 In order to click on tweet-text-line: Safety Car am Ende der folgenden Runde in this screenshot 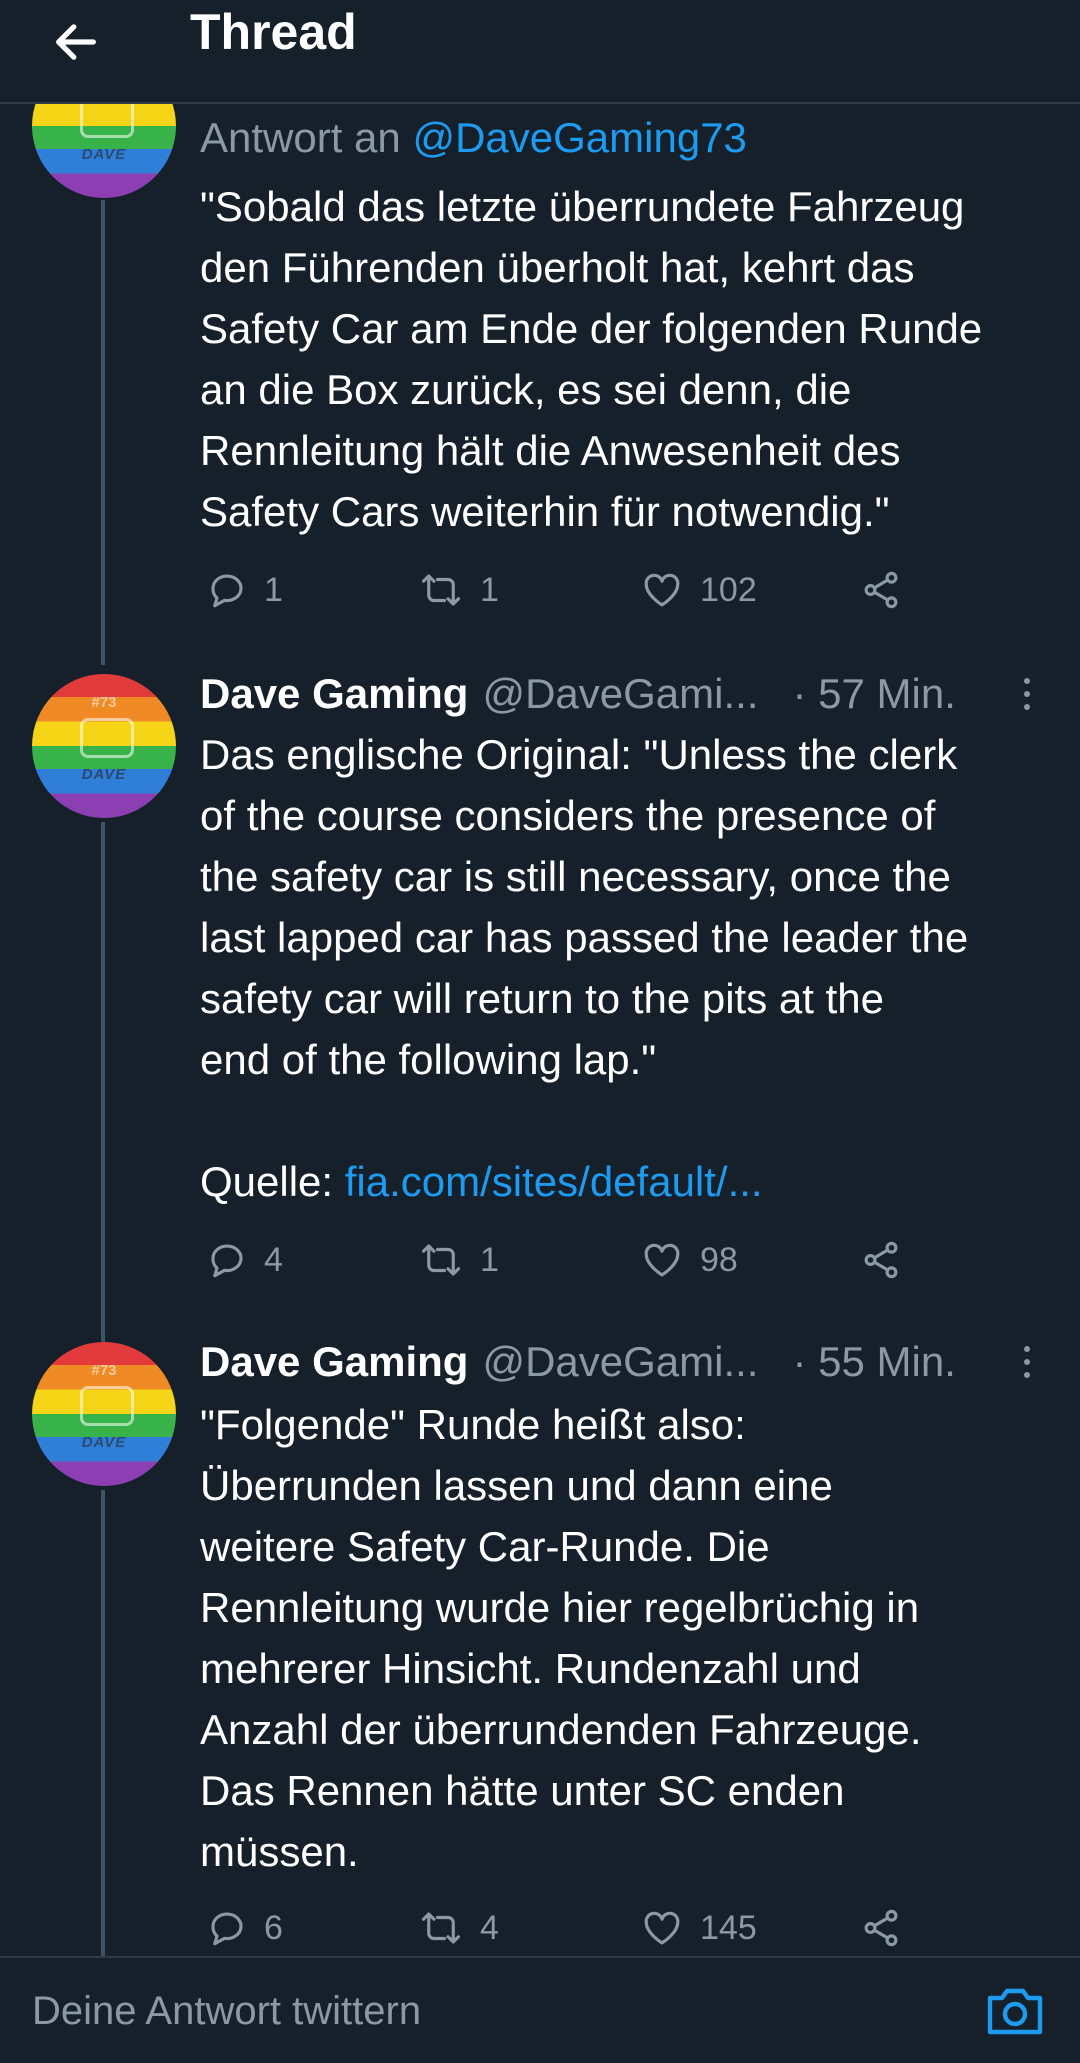, I will do `click(591, 328)`.